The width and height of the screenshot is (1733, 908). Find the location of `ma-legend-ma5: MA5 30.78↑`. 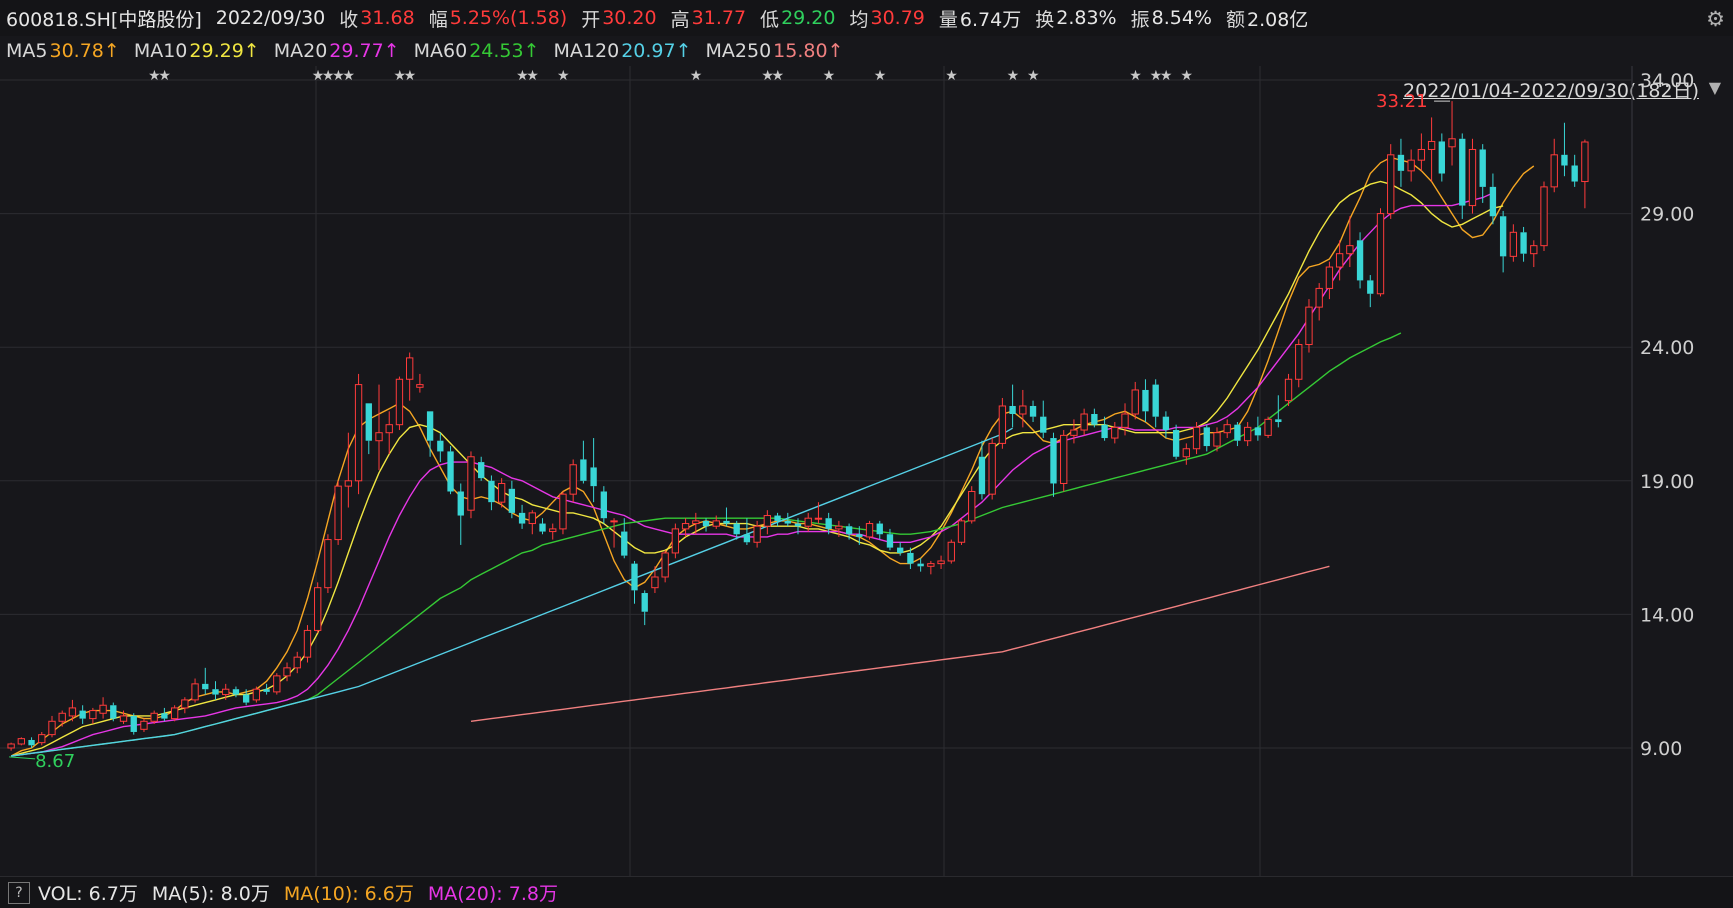

ma-legend-ma5: MA5 30.78↑ is located at coordinates (63, 51).